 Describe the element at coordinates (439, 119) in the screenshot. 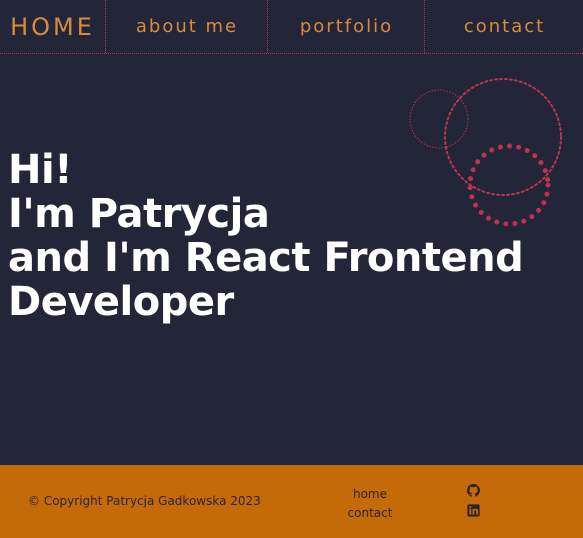

I see `small-circle-outline` at that location.